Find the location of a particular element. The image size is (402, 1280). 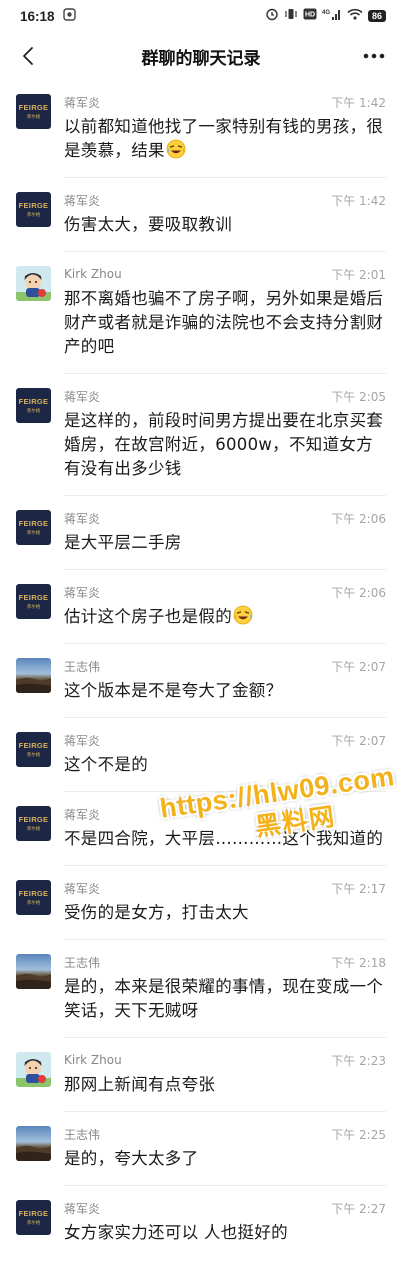

message-text: 这个版本是不是夸大了金额？ is located at coordinates (225, 691).